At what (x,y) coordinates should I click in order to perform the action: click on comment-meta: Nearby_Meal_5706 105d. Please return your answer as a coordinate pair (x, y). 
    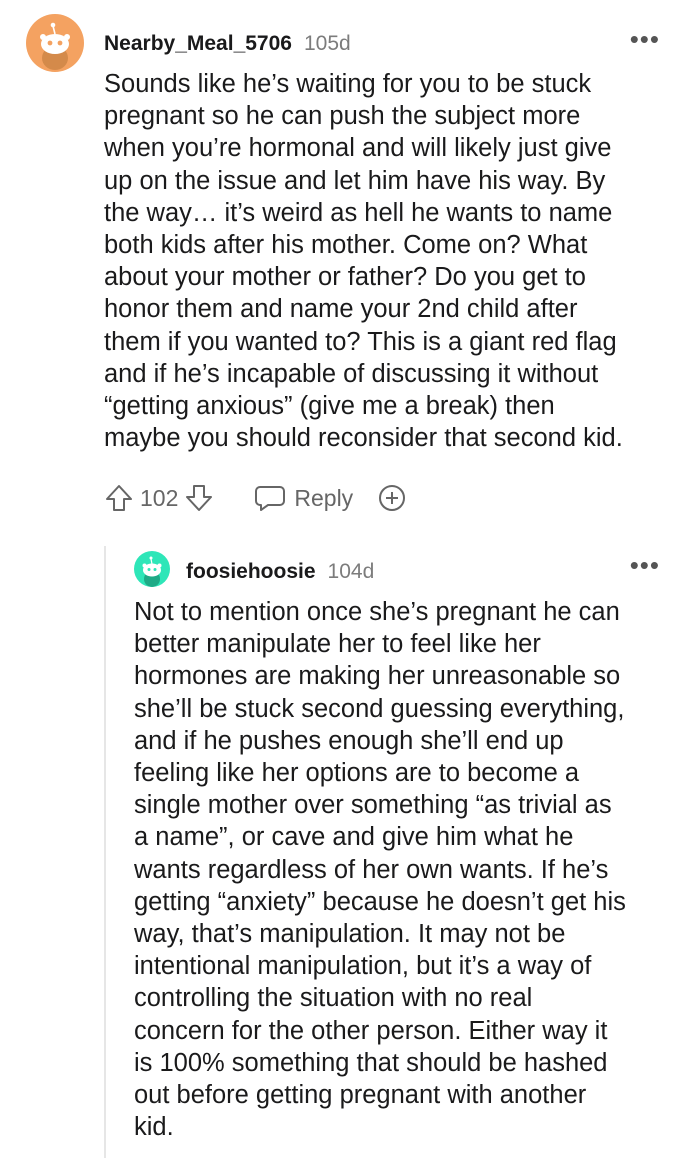
    Looking at the image, I should click on (227, 44).